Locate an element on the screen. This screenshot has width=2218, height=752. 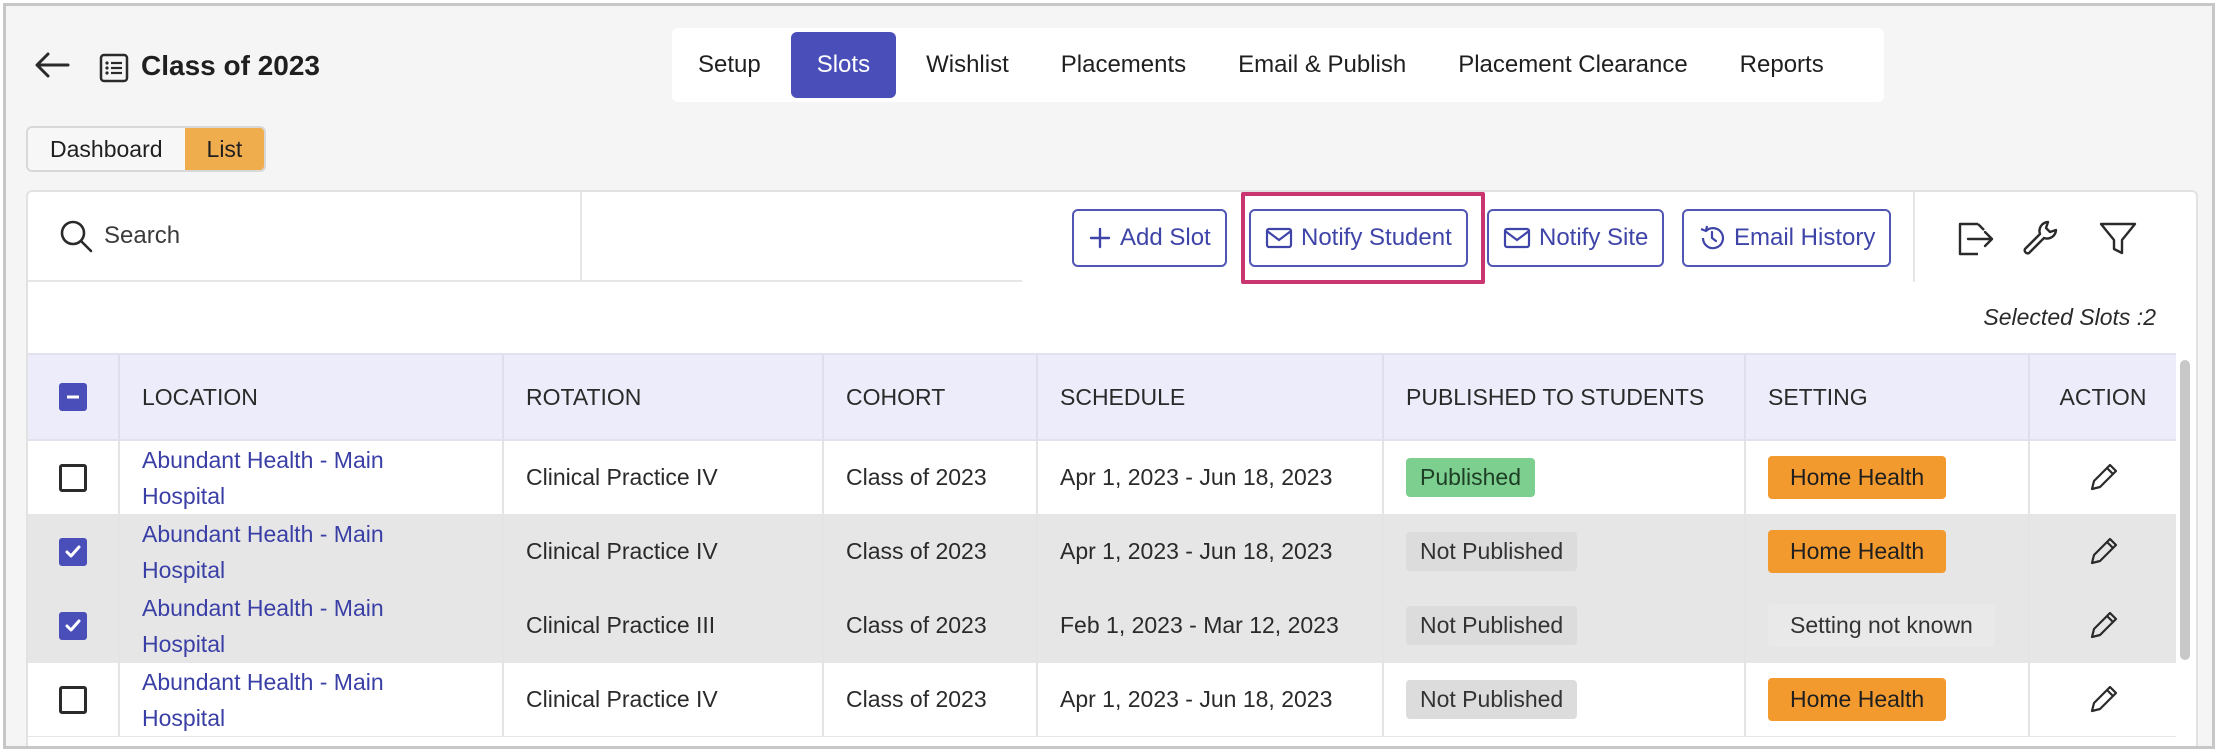
minus-icon is located at coordinates (73, 397).